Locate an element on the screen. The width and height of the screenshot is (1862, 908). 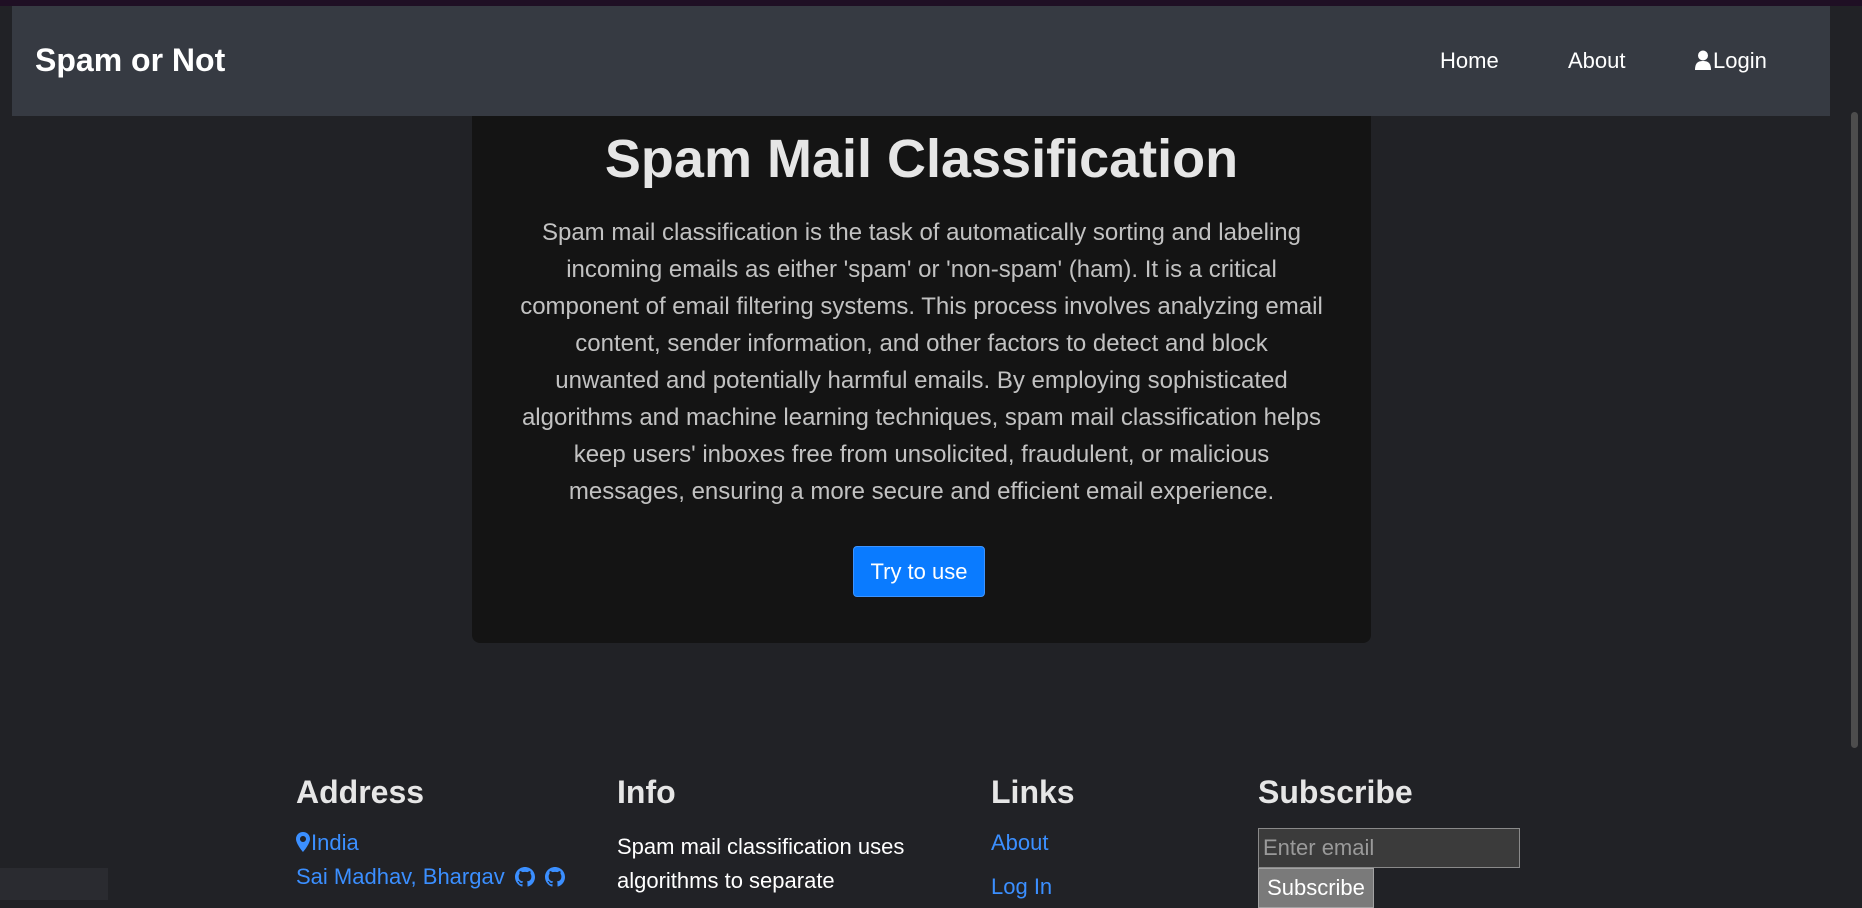
address-heading: Address is located at coordinates (360, 792).